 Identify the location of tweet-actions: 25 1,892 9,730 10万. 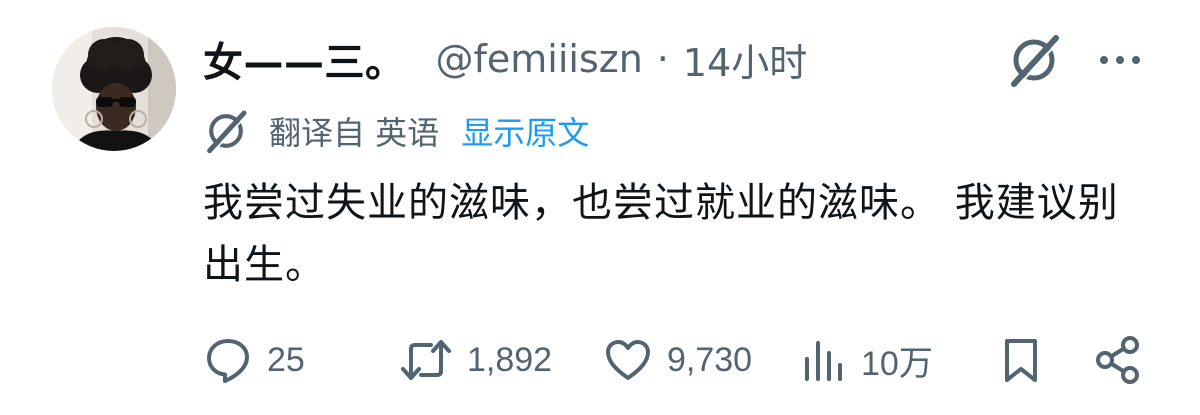
(678, 360).